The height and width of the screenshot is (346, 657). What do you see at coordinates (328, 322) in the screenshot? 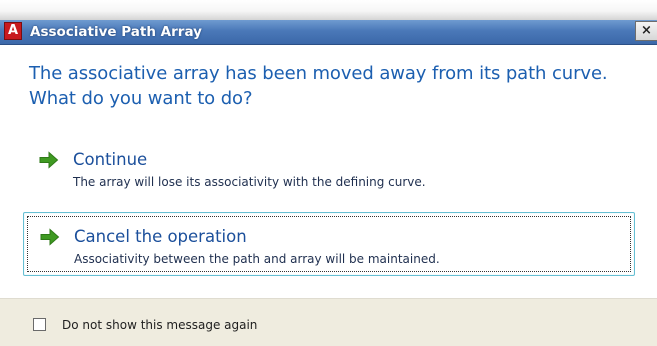
I see `dialog-footer: Do not show this message again` at bounding box center [328, 322].